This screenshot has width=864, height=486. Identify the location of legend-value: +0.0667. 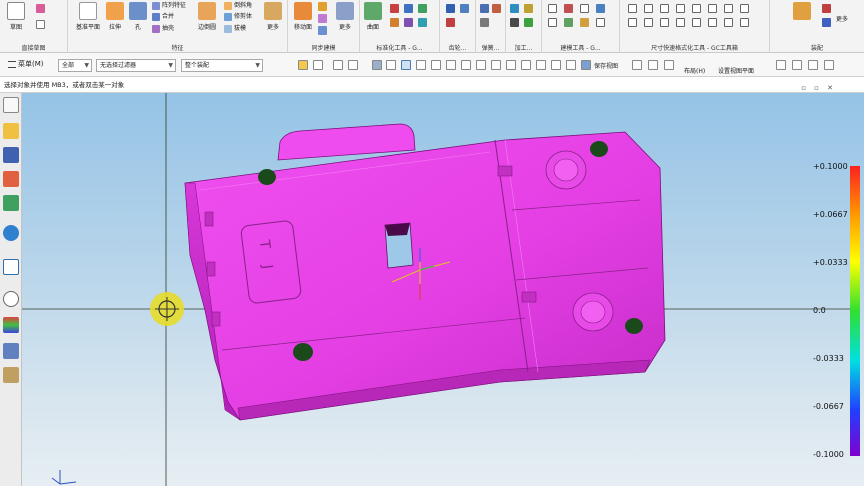
(830, 214).